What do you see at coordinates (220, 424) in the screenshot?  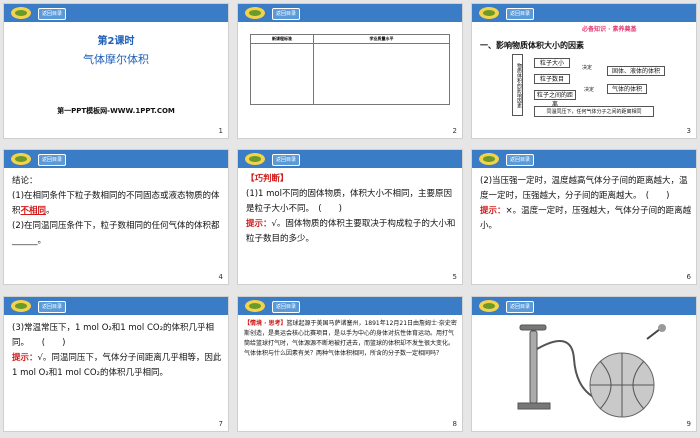 I see `slide-number: 7` at bounding box center [220, 424].